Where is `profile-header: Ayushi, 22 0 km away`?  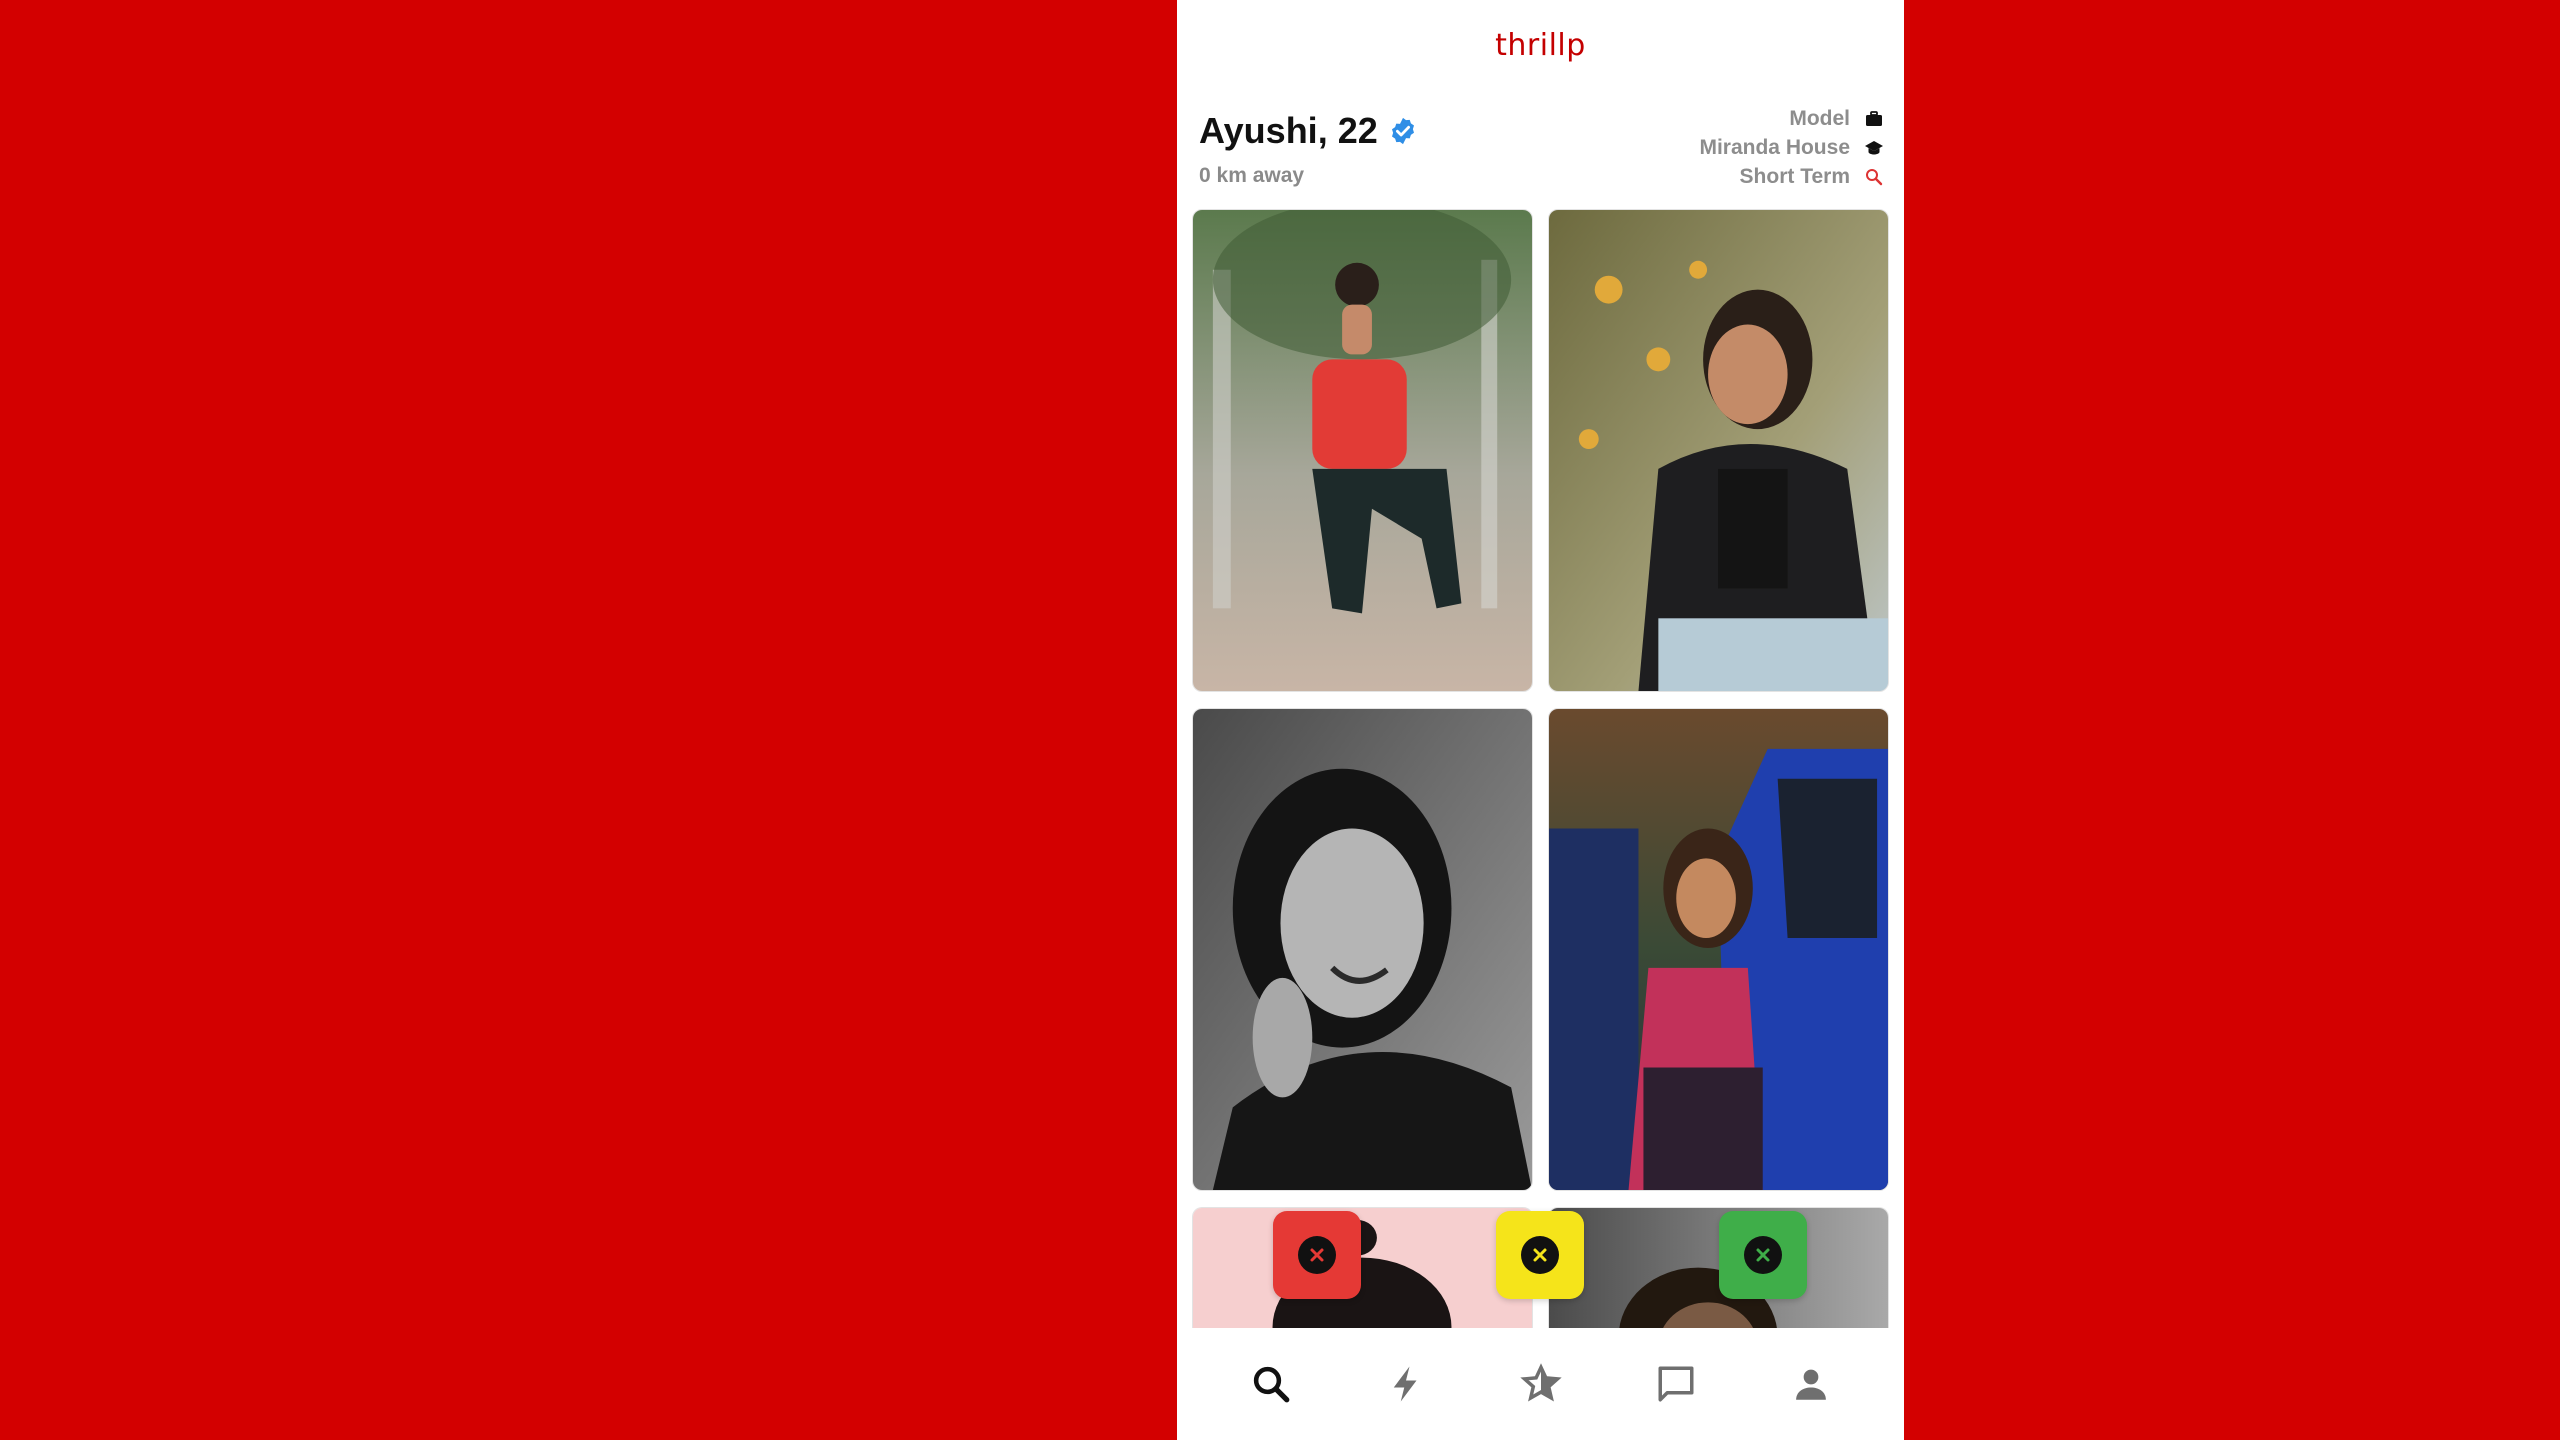 profile-header: Ayushi, 22 0 km away is located at coordinates (1308, 149).